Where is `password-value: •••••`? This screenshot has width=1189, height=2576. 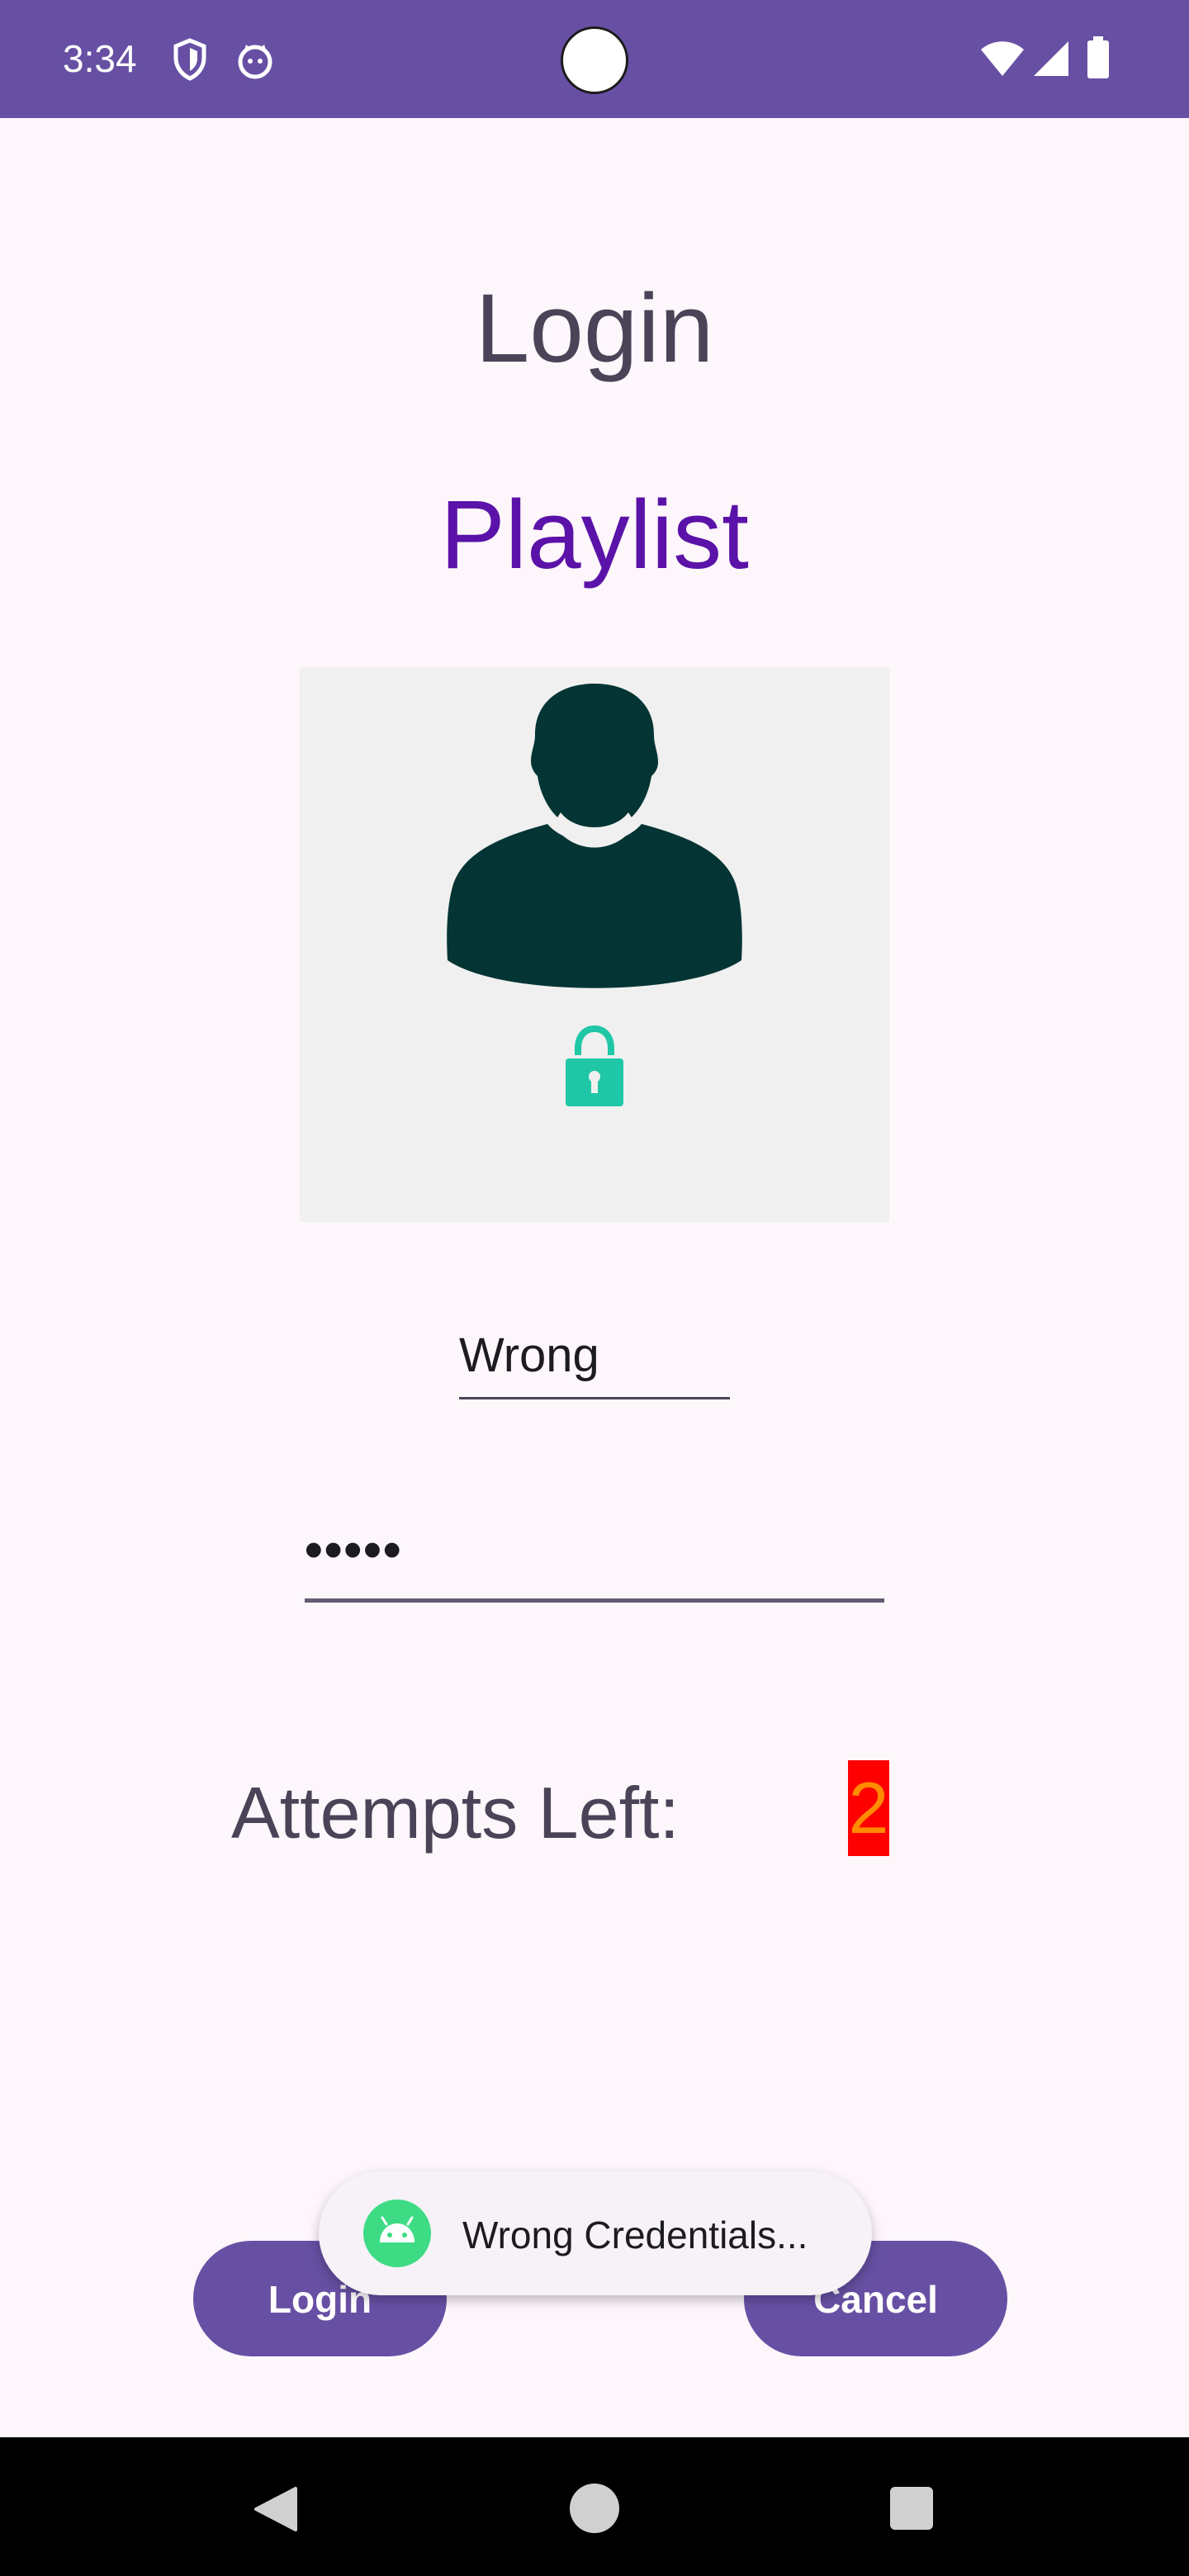
password-value: ••••• is located at coordinates (354, 1550).